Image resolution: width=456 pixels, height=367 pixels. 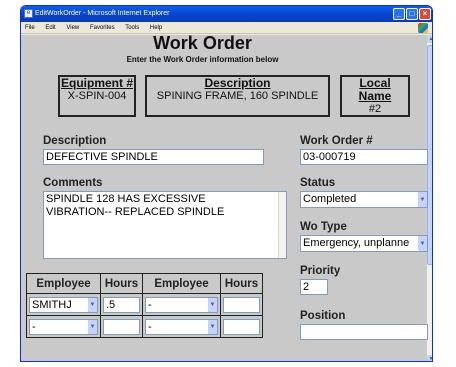 What do you see at coordinates (50, 28) in the screenshot?
I see `menu-edit: Edit` at bounding box center [50, 28].